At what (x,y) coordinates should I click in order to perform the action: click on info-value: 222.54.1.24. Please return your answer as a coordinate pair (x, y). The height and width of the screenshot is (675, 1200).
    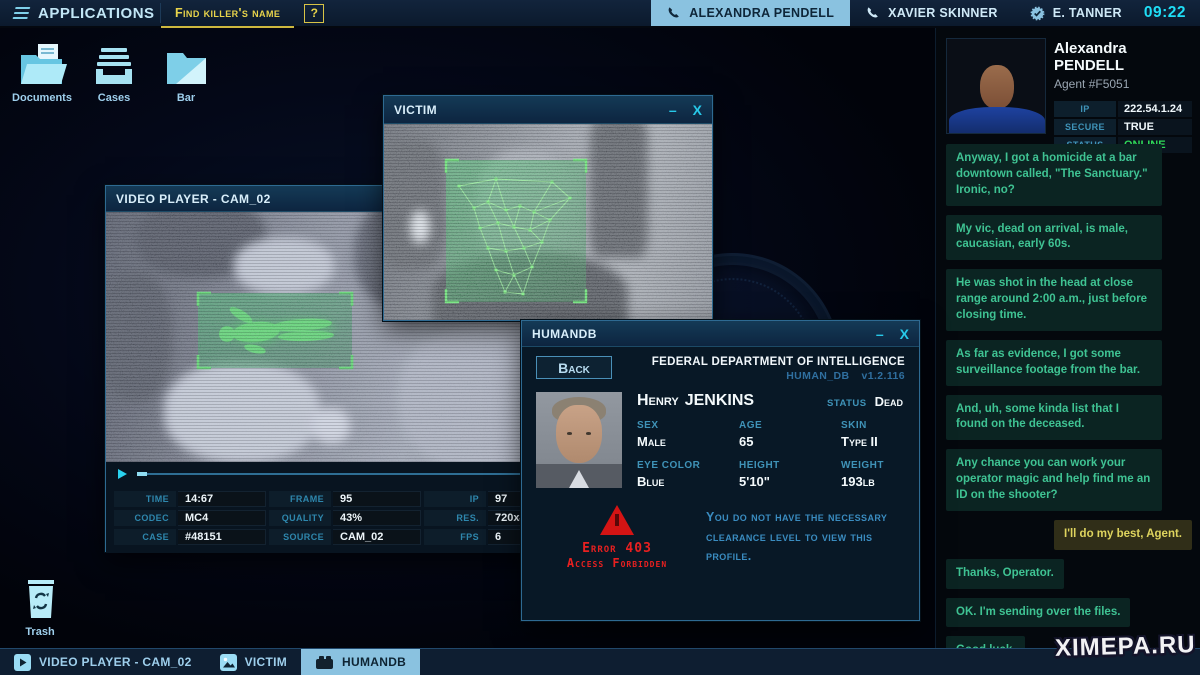
    Looking at the image, I should click on (1155, 109).